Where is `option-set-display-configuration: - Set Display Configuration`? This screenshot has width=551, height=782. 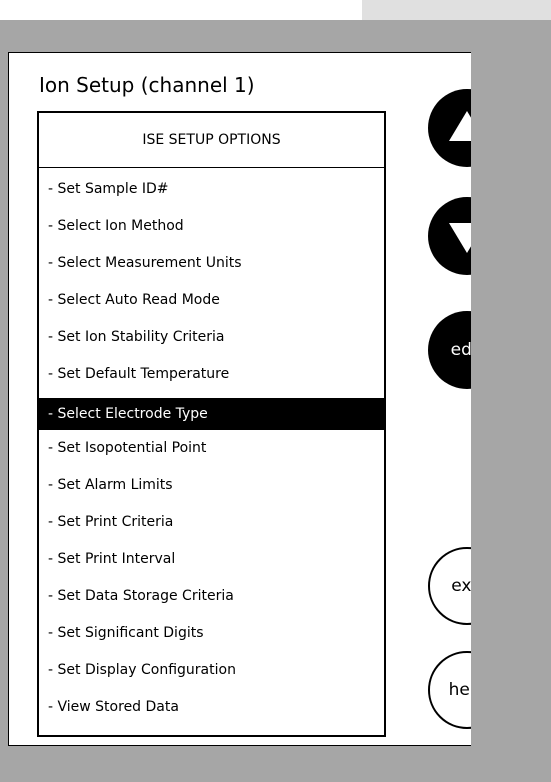
option-set-display-configuration: - Set Display Configuration is located at coordinates (211, 672).